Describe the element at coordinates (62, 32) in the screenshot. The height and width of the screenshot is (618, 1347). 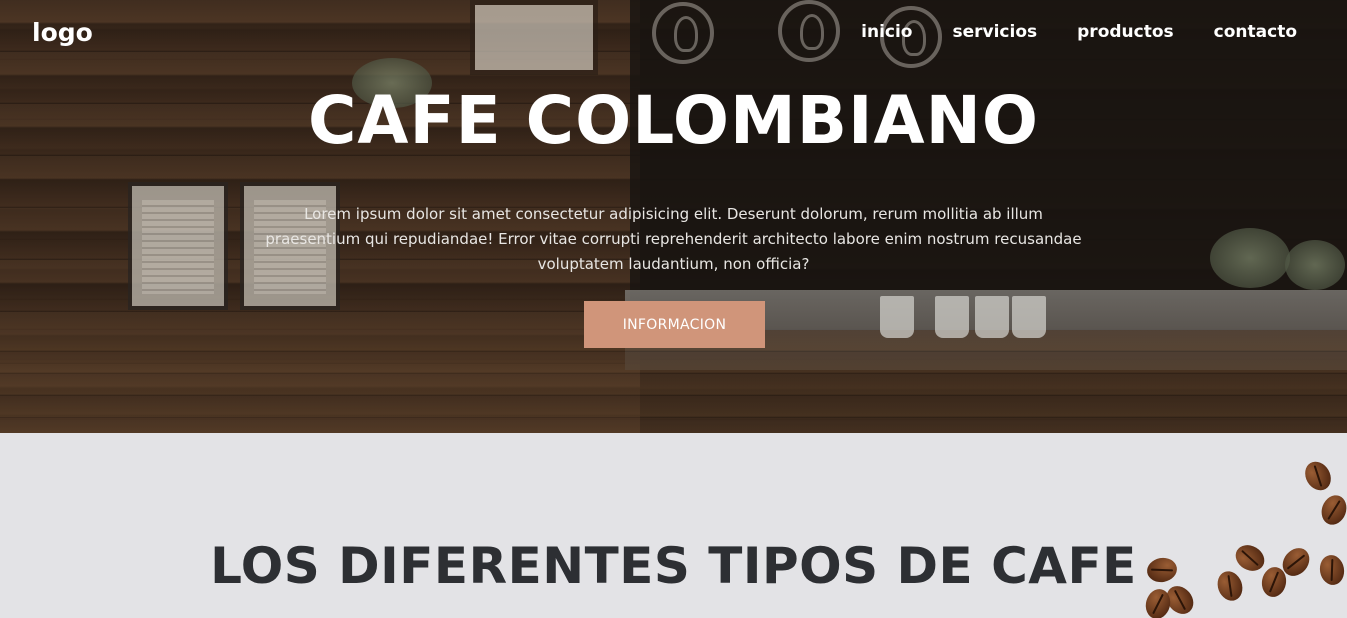
I see `site-logo: logo` at that location.